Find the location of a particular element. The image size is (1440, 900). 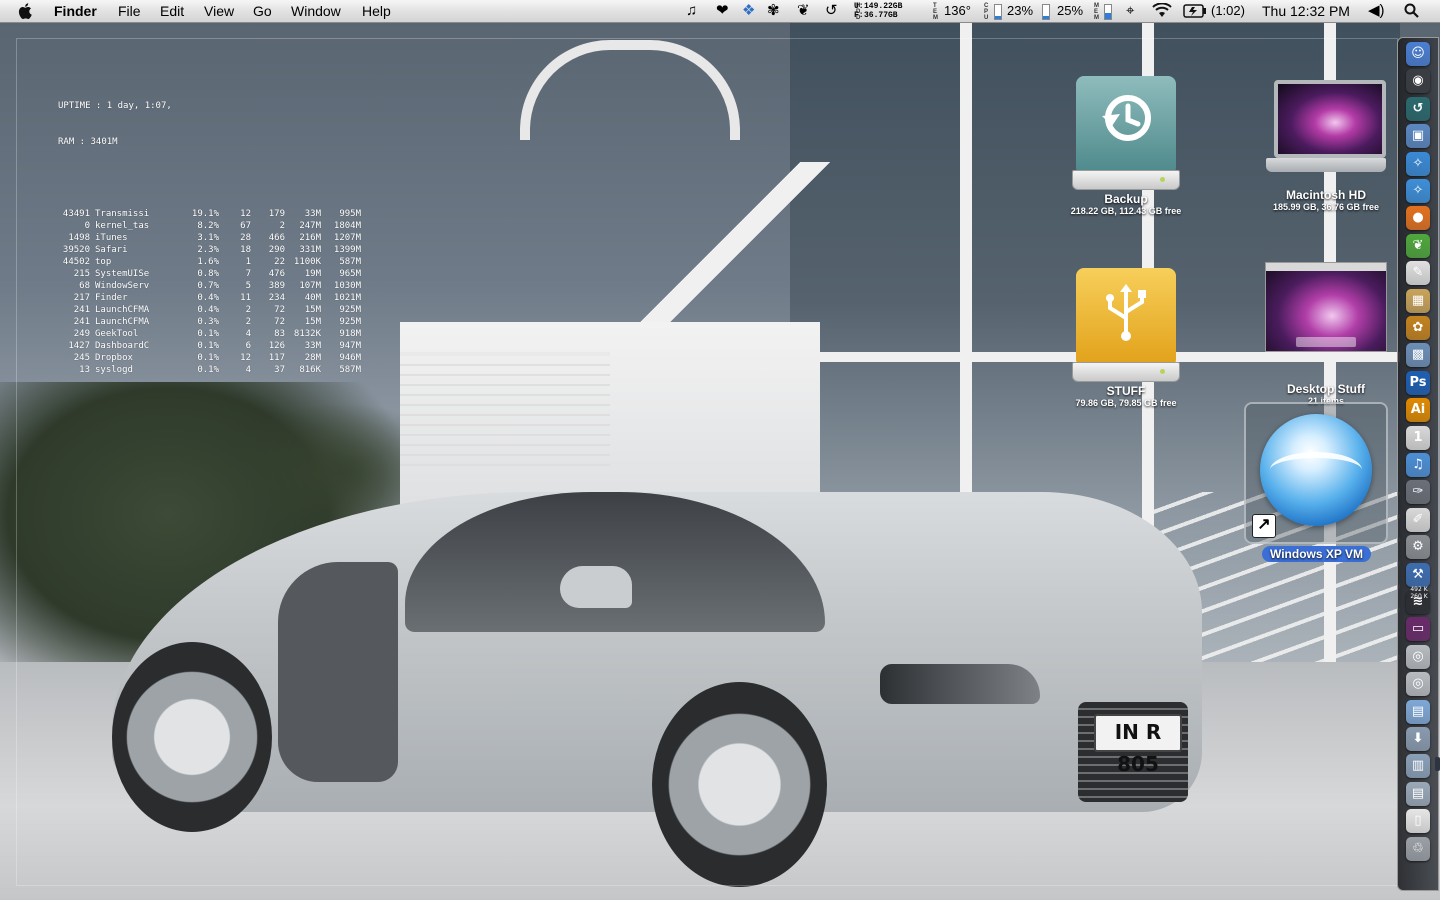

process-name: Transmissi is located at coordinates (122, 214).